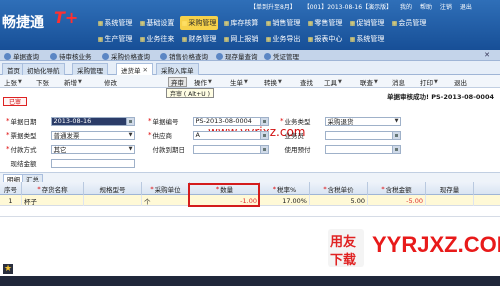  What do you see at coordinates (73, 82) in the screenshot?
I see `new-button: 新增 ▼` at bounding box center [73, 82].